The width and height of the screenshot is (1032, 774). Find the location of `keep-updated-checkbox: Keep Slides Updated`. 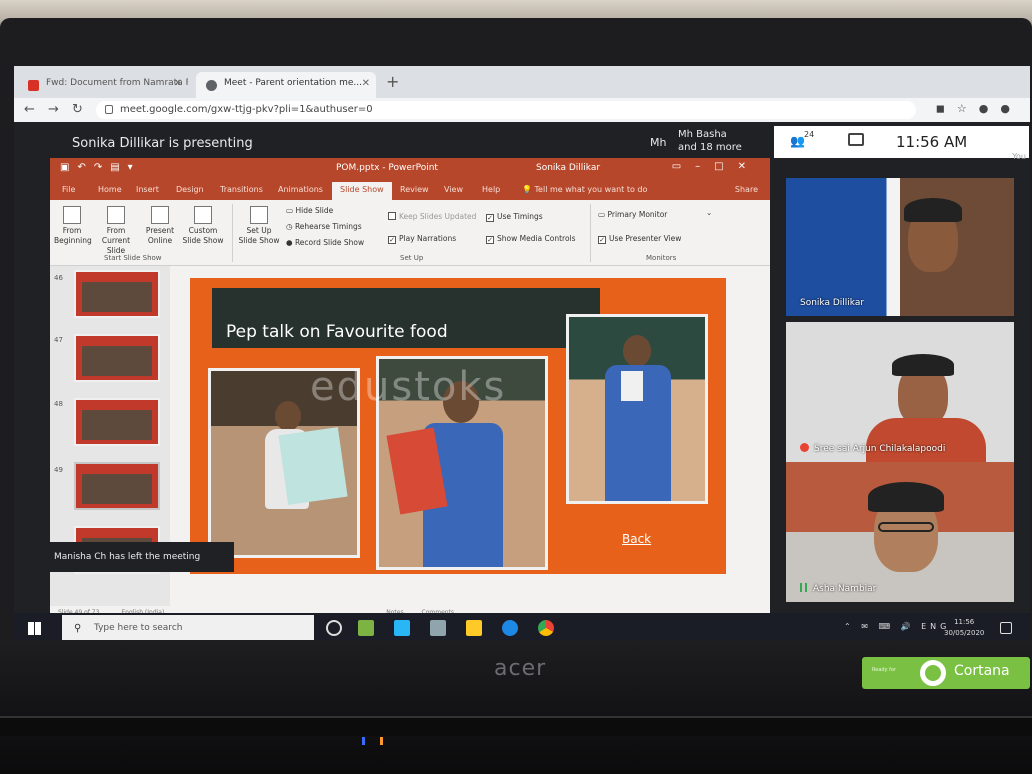

keep-updated-checkbox: Keep Slides Updated is located at coordinates (432, 216).